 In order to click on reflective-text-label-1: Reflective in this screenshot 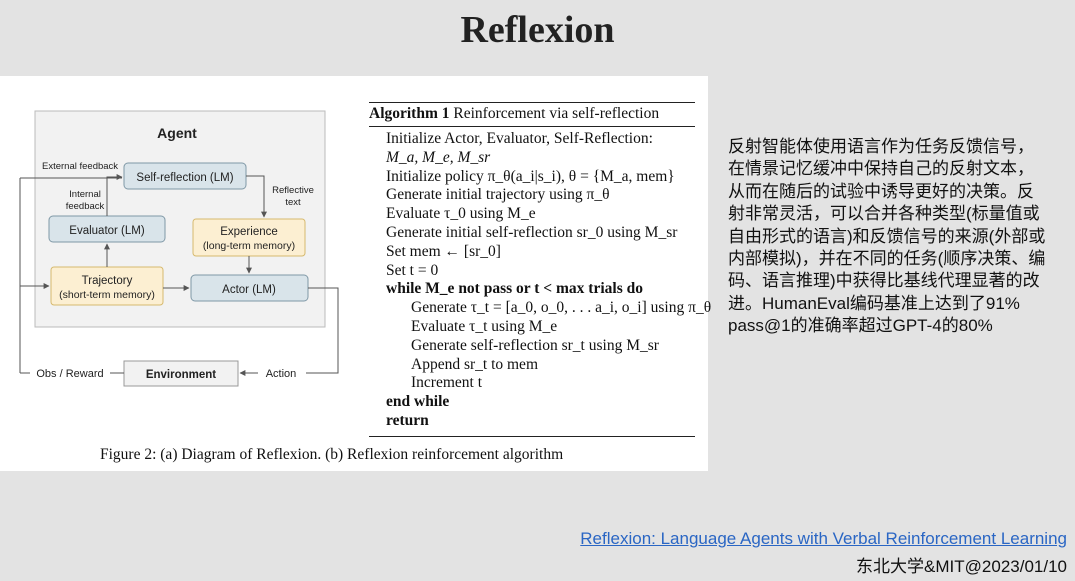, I will do `click(293, 190)`.